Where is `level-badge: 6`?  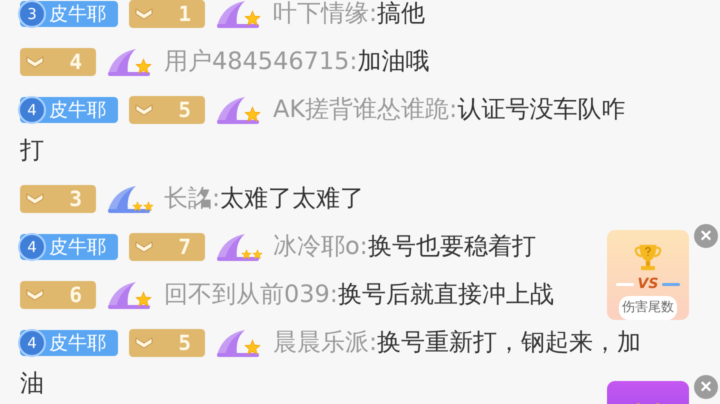
level-badge: 6 is located at coordinates (58, 295).